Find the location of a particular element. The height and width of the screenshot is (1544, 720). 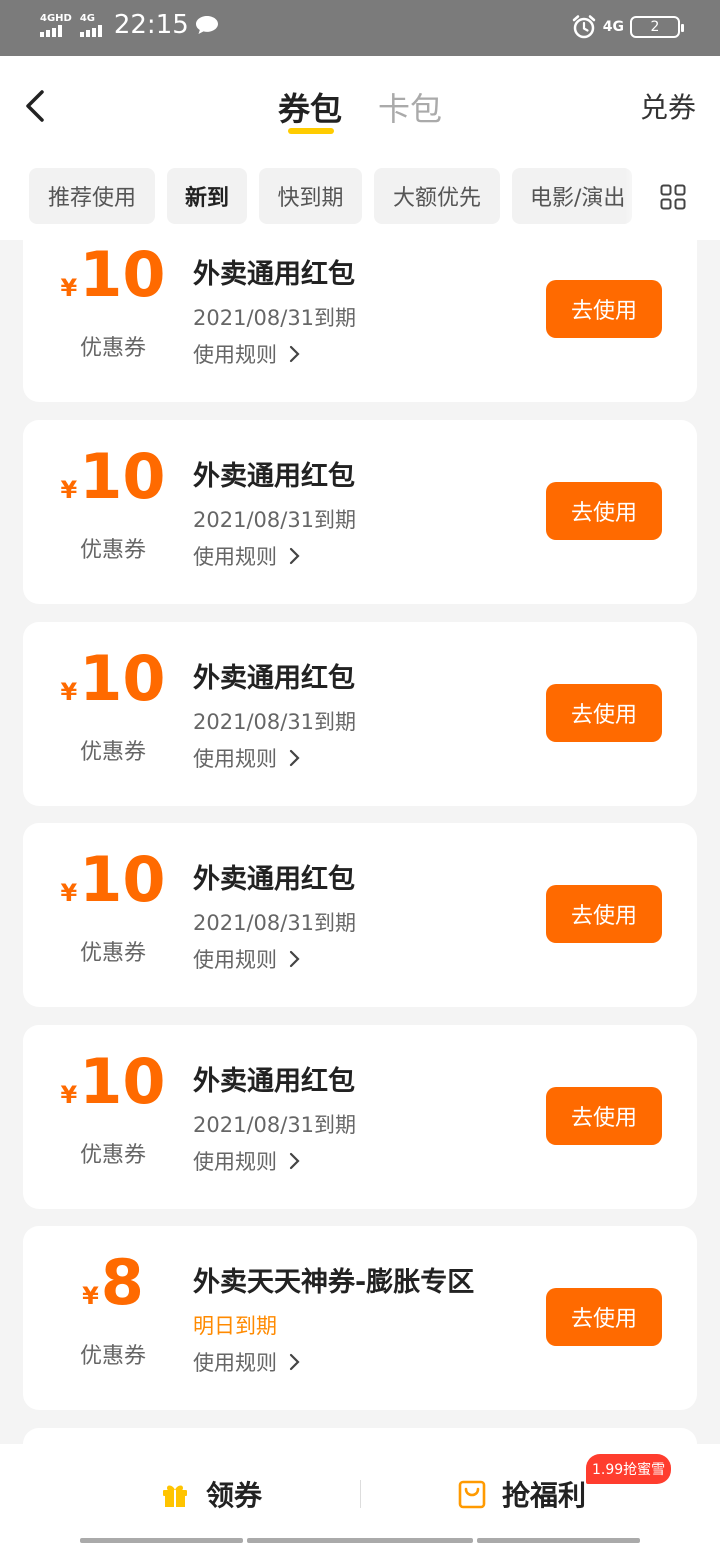

active-tab-indicator is located at coordinates (311, 131).